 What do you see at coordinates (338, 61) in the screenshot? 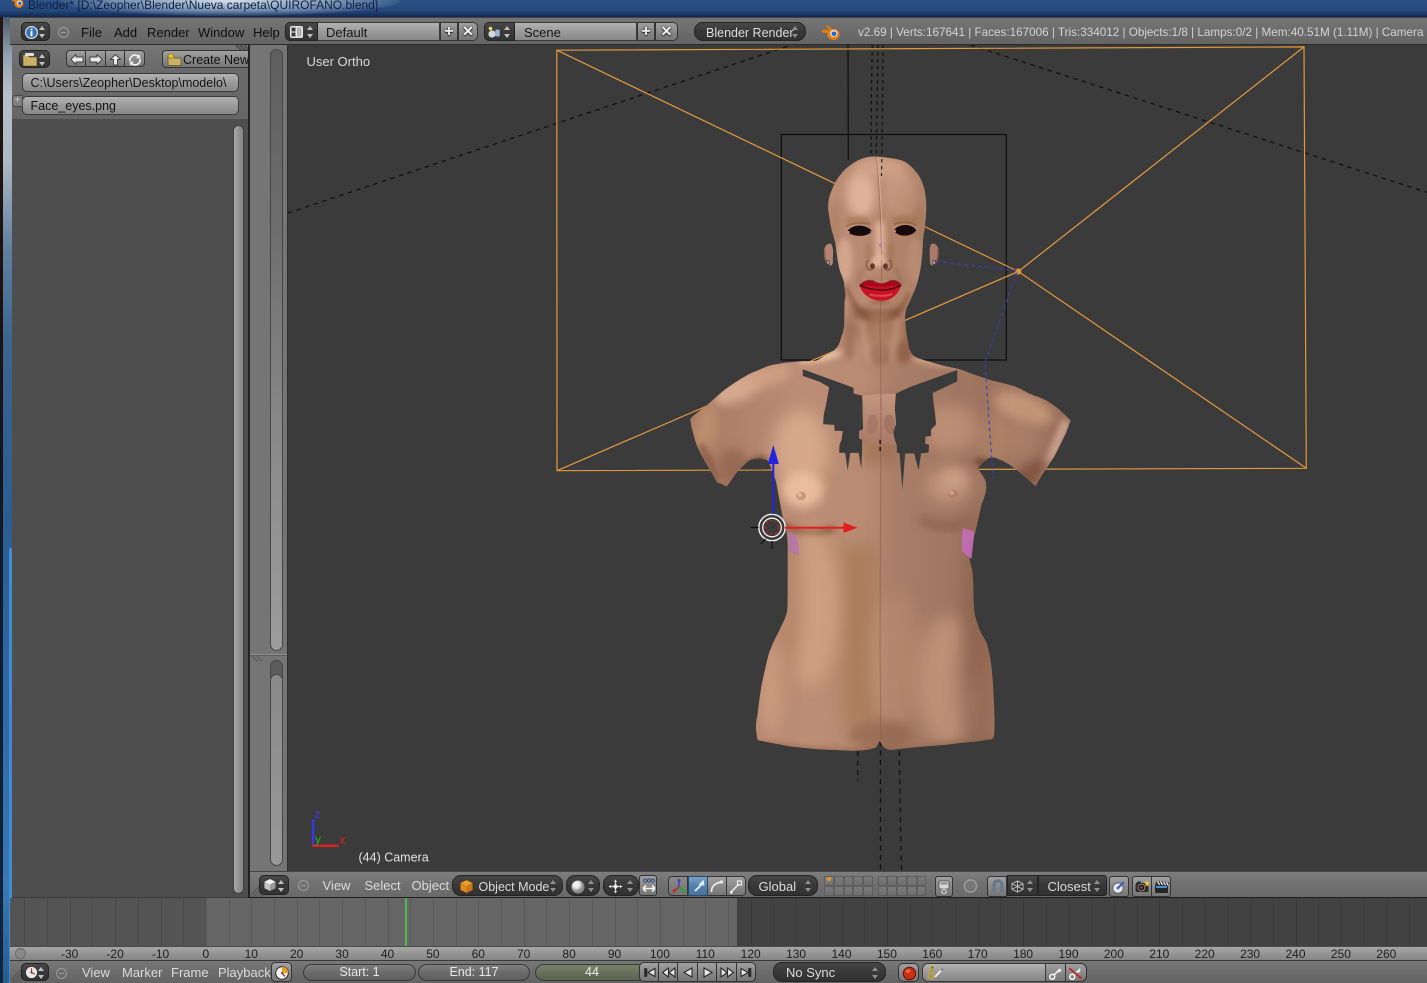
I see `svg-text: User Ortho` at bounding box center [338, 61].